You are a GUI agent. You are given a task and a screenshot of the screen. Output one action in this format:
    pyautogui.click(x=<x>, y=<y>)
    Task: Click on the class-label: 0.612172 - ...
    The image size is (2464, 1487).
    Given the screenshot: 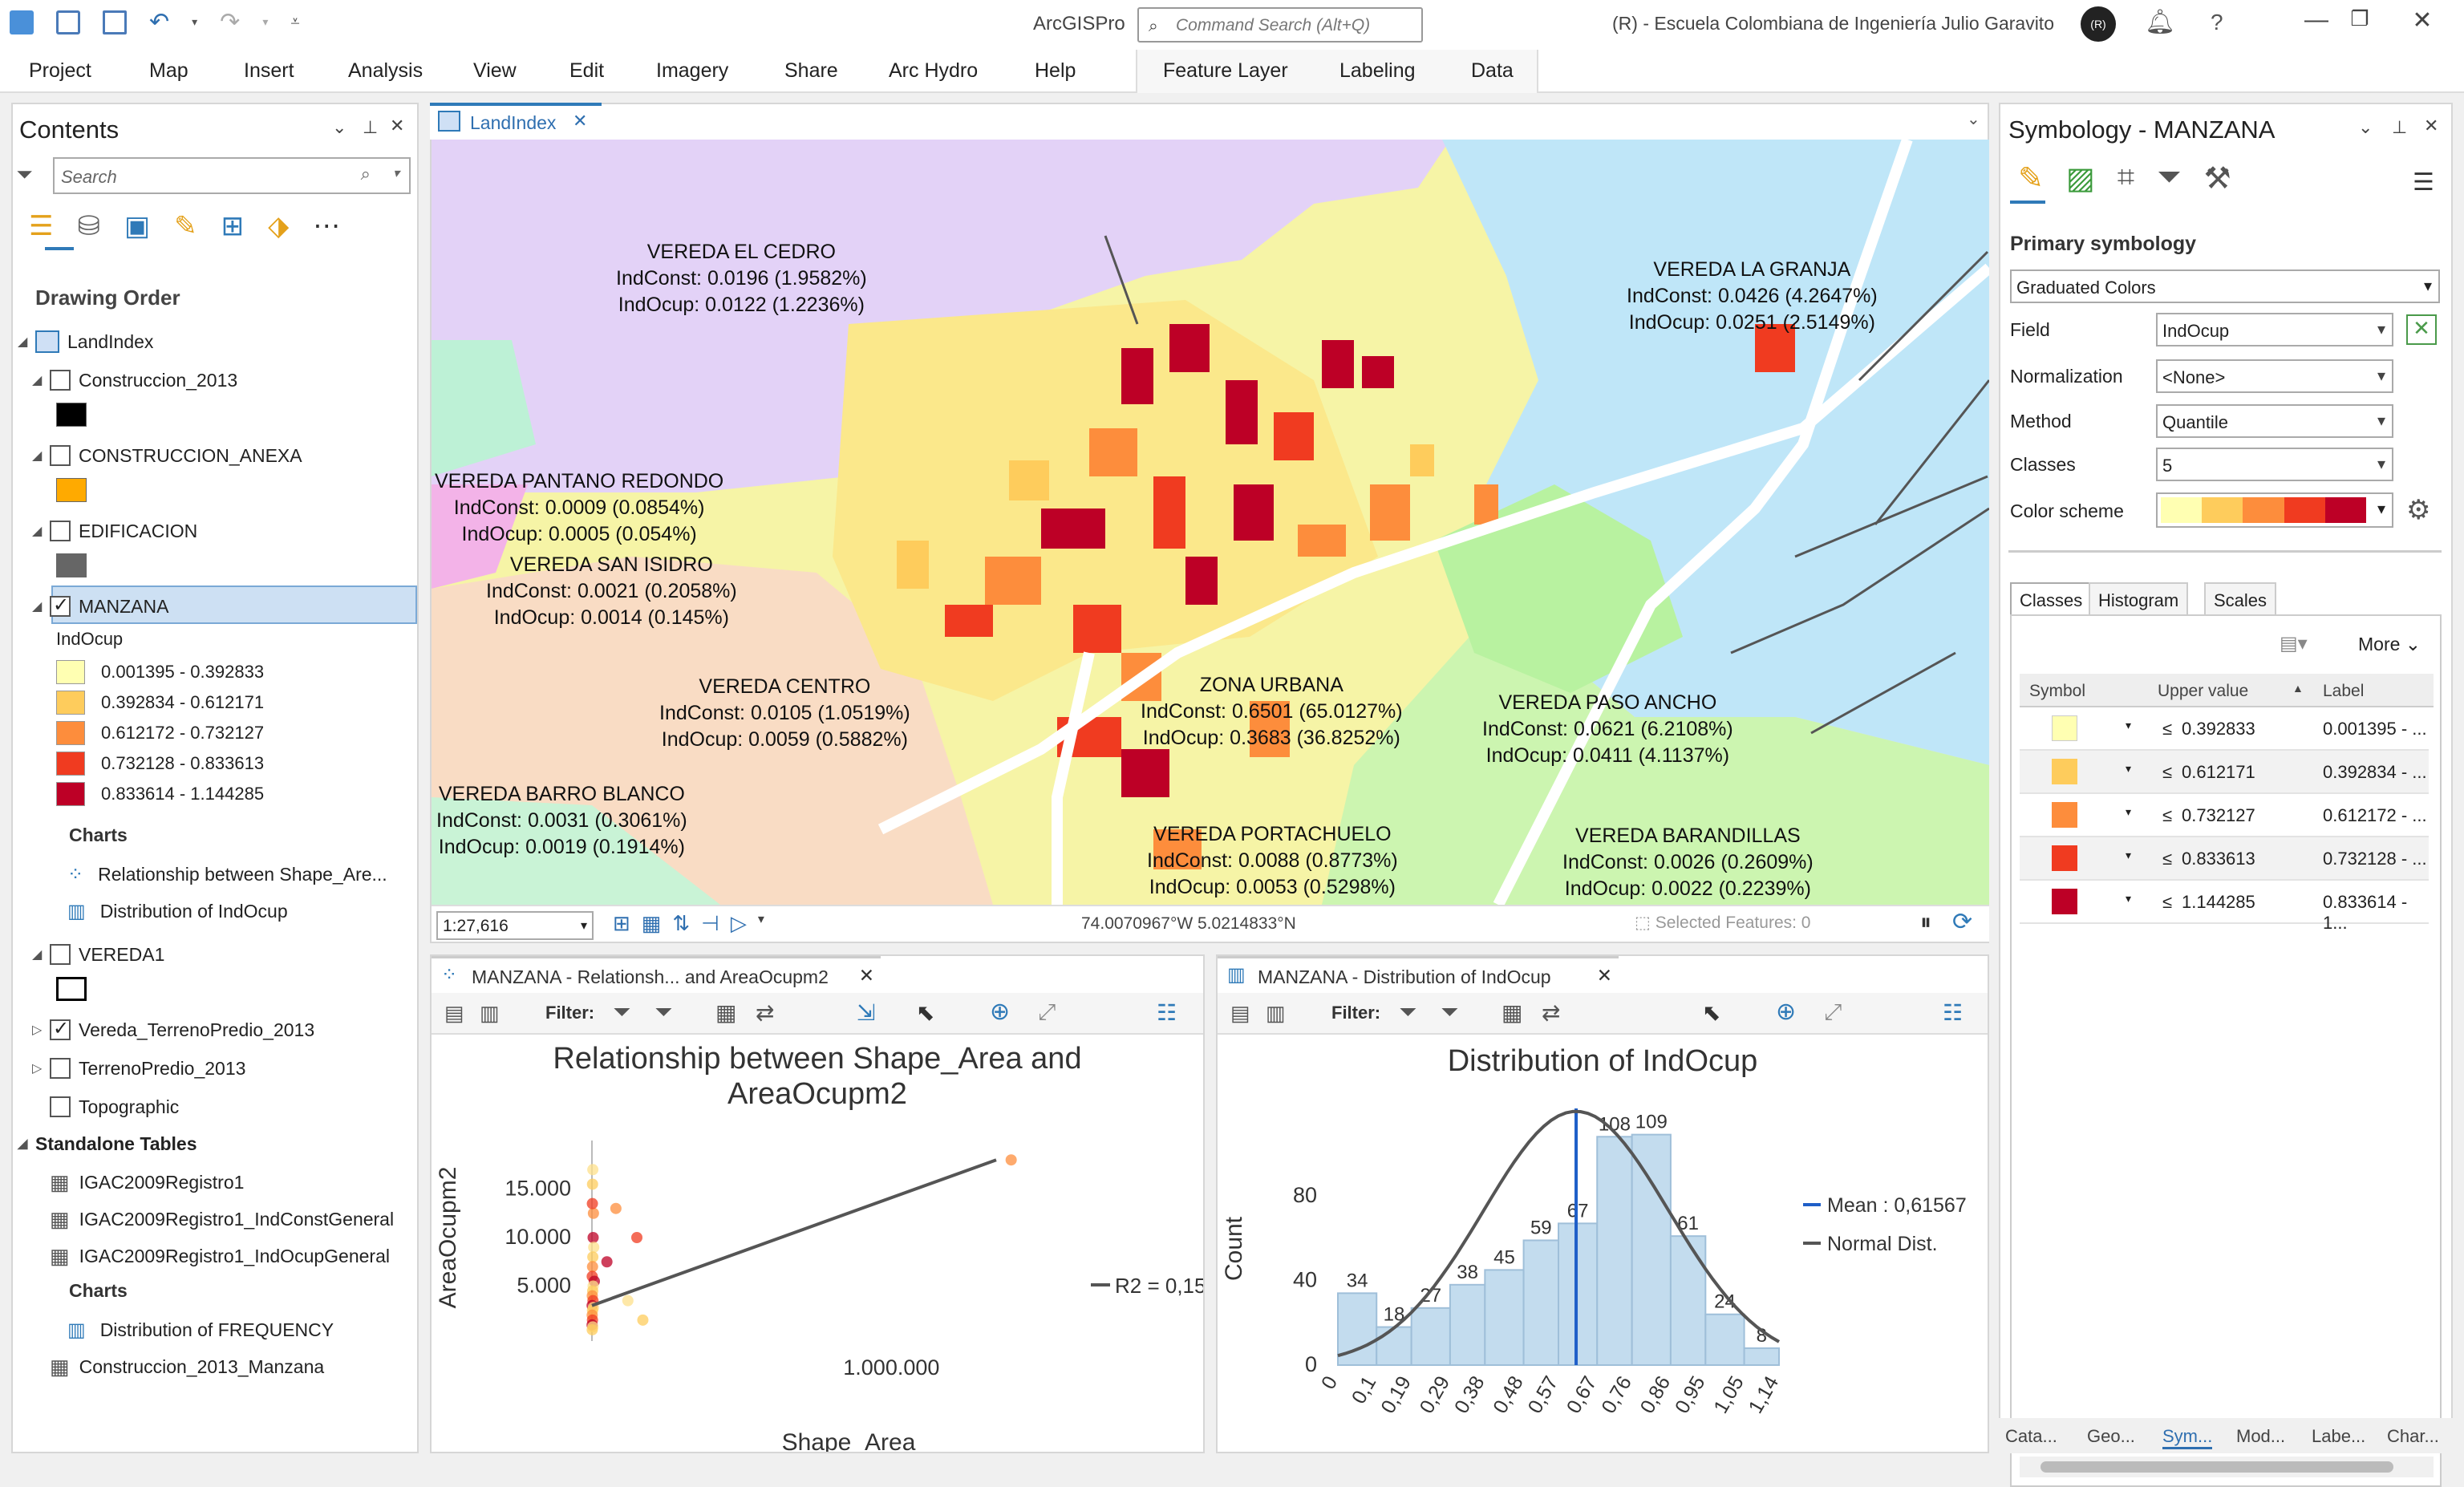 What is the action you would take?
    pyautogui.click(x=2375, y=816)
    